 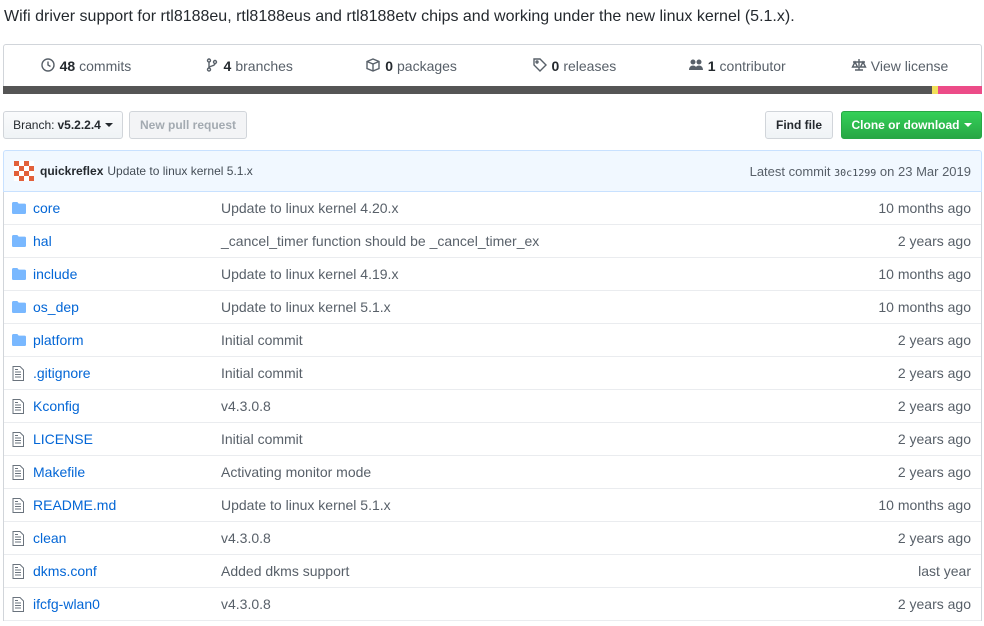 What do you see at coordinates (79, 125) in the screenshot?
I see `branch-name: v5.2.2.4` at bounding box center [79, 125].